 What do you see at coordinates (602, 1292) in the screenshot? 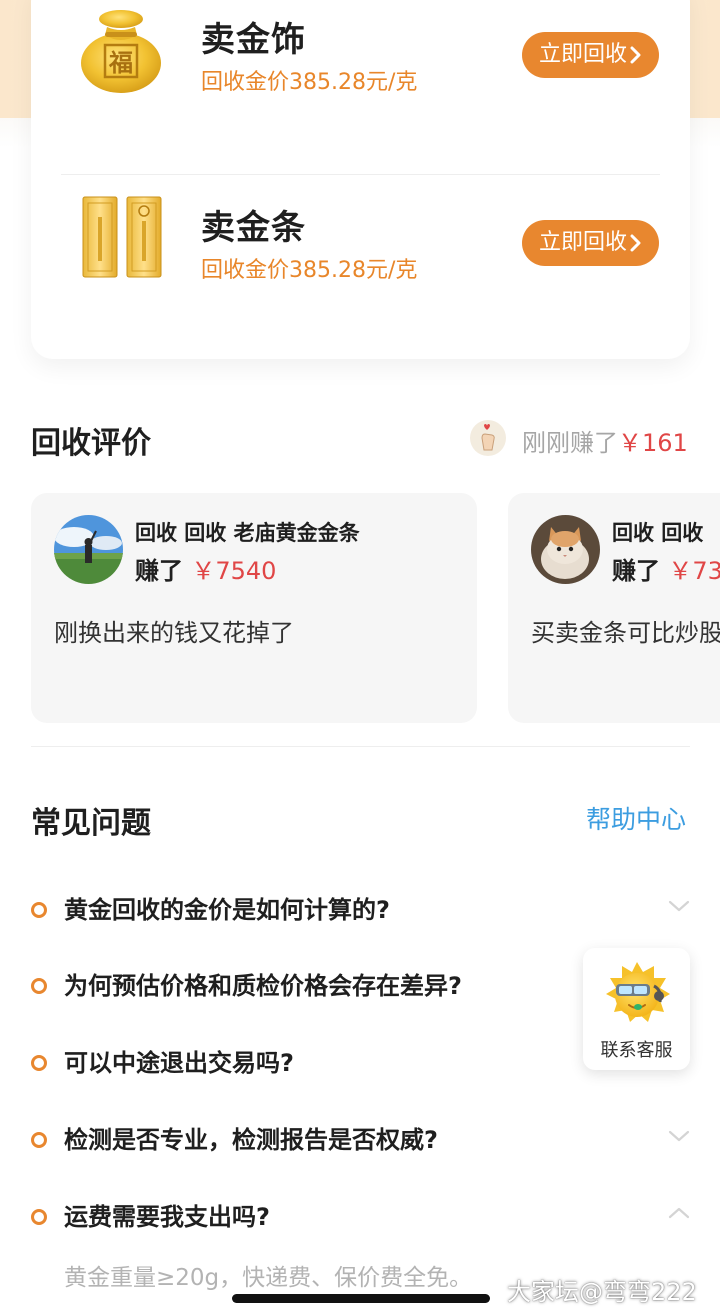
I see `watermark: 大家坛@弯弯222` at bounding box center [602, 1292].